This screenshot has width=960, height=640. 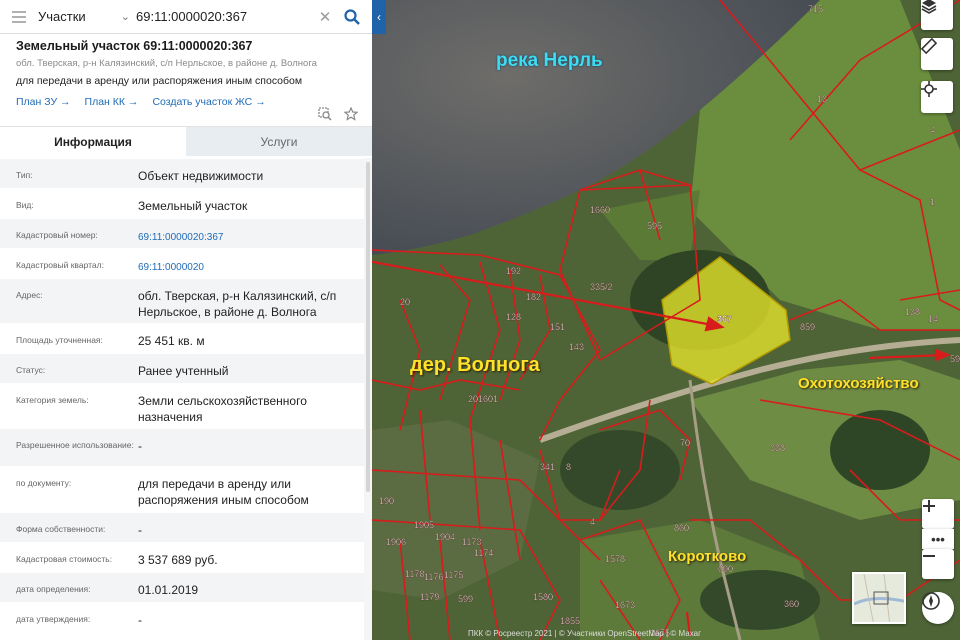 I want to click on locate-button, so click(x=937, y=97).